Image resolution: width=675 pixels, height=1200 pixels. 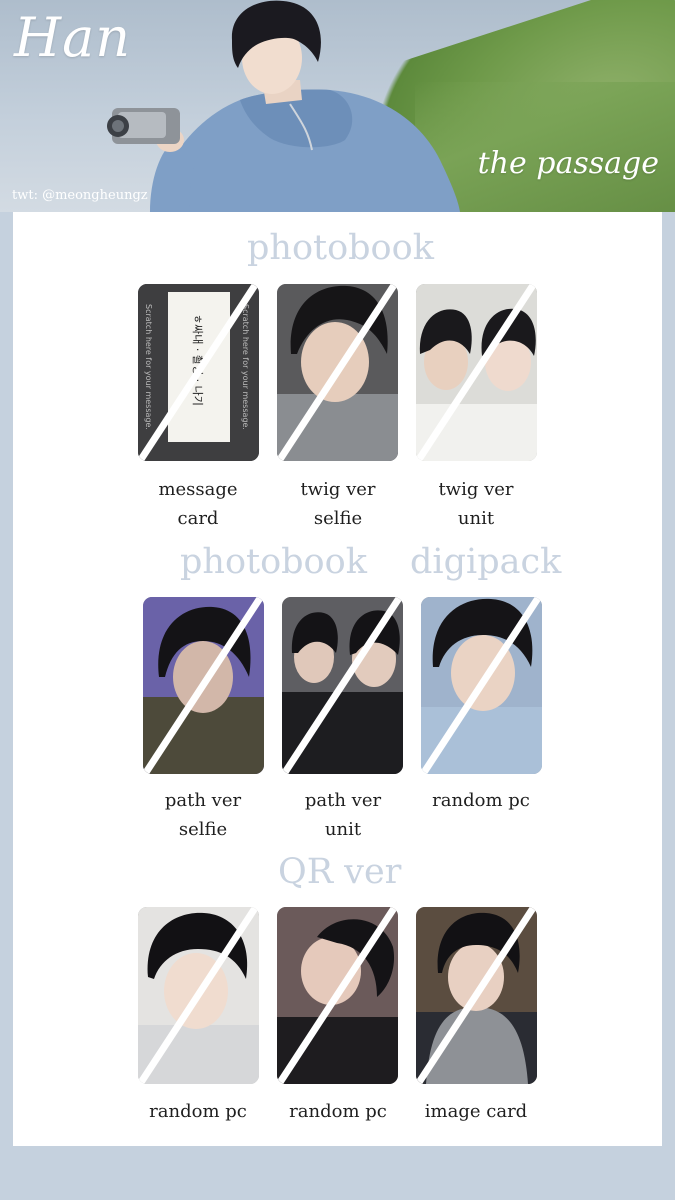 I want to click on label-qr-random-1: random pc, so click(x=198, y=1111).